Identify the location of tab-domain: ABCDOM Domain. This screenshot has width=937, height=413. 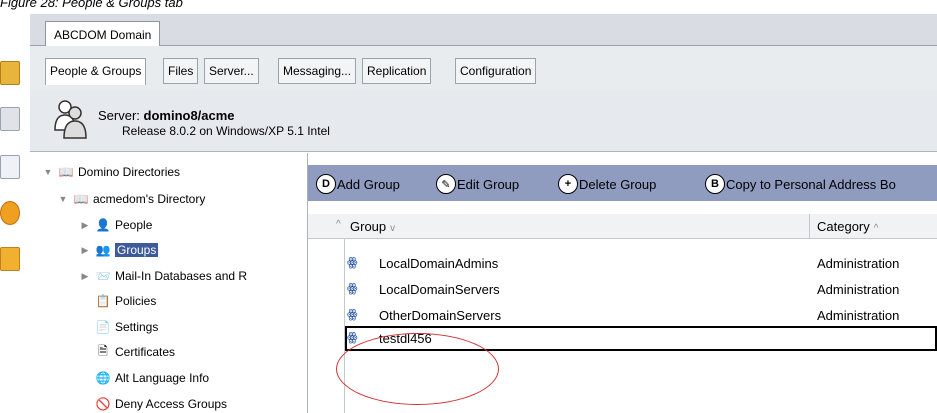
(103, 34).